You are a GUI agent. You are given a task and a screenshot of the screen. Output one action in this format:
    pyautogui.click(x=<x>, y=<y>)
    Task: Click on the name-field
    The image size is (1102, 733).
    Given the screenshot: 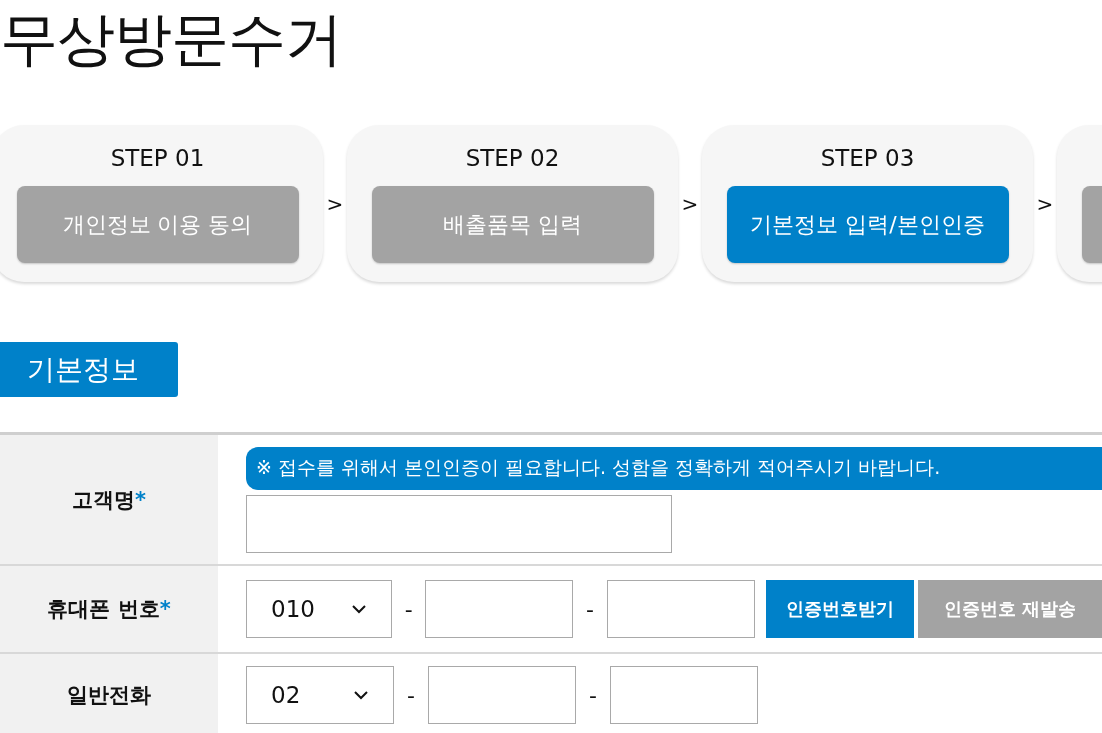 What is the action you would take?
    pyautogui.click(x=459, y=523)
    